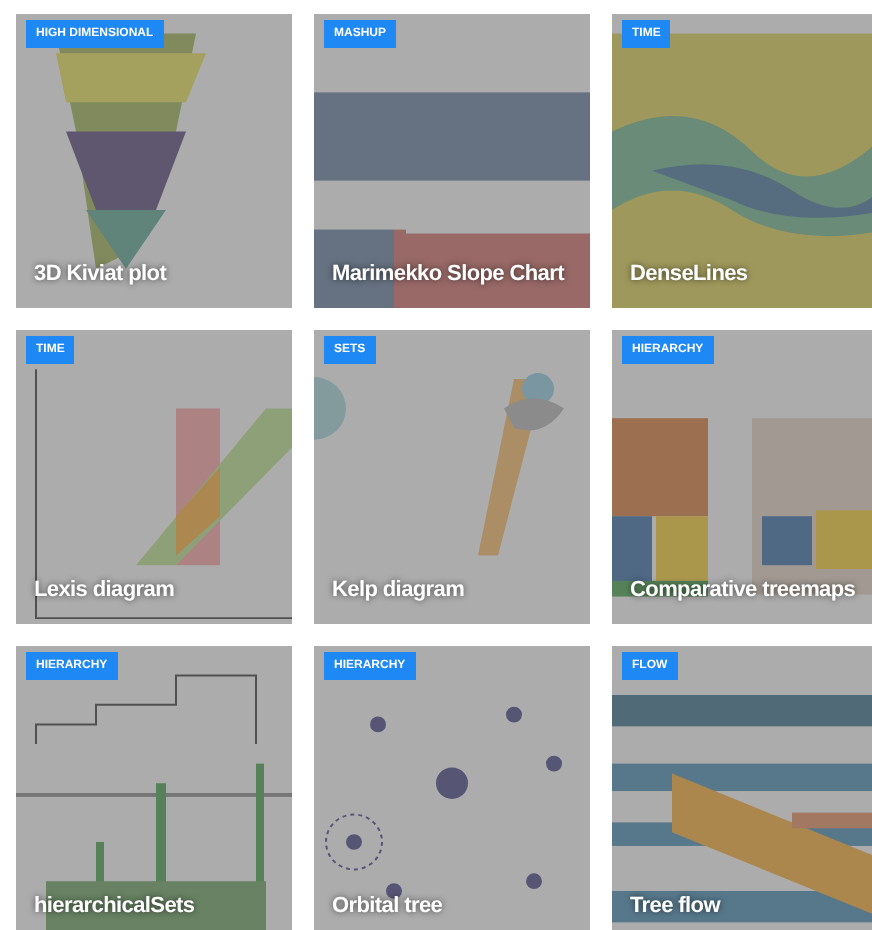 The width and height of the screenshot is (872, 930). I want to click on card-title: DenseLines, so click(690, 276).